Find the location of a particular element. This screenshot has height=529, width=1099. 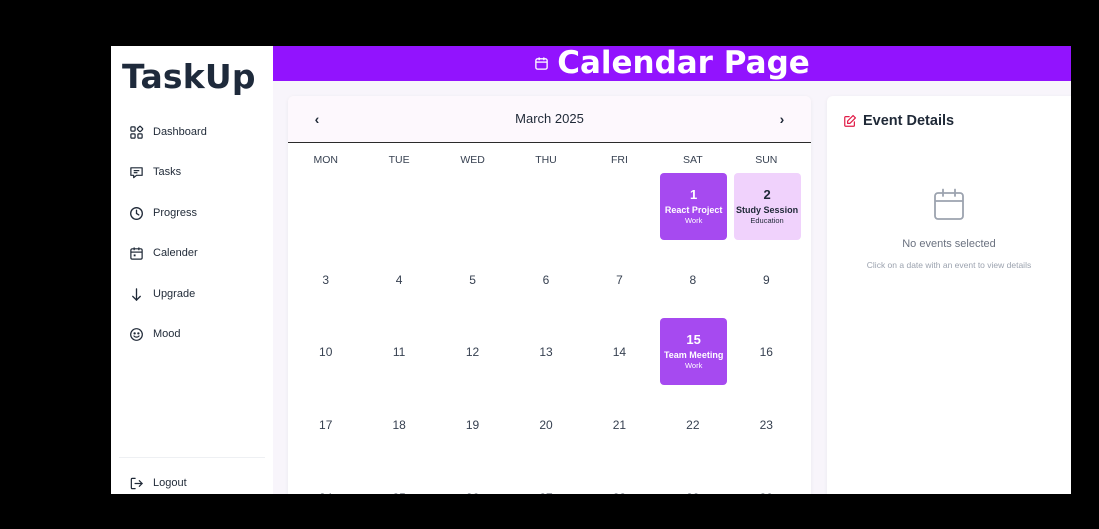

logout-icon is located at coordinates (136, 483).